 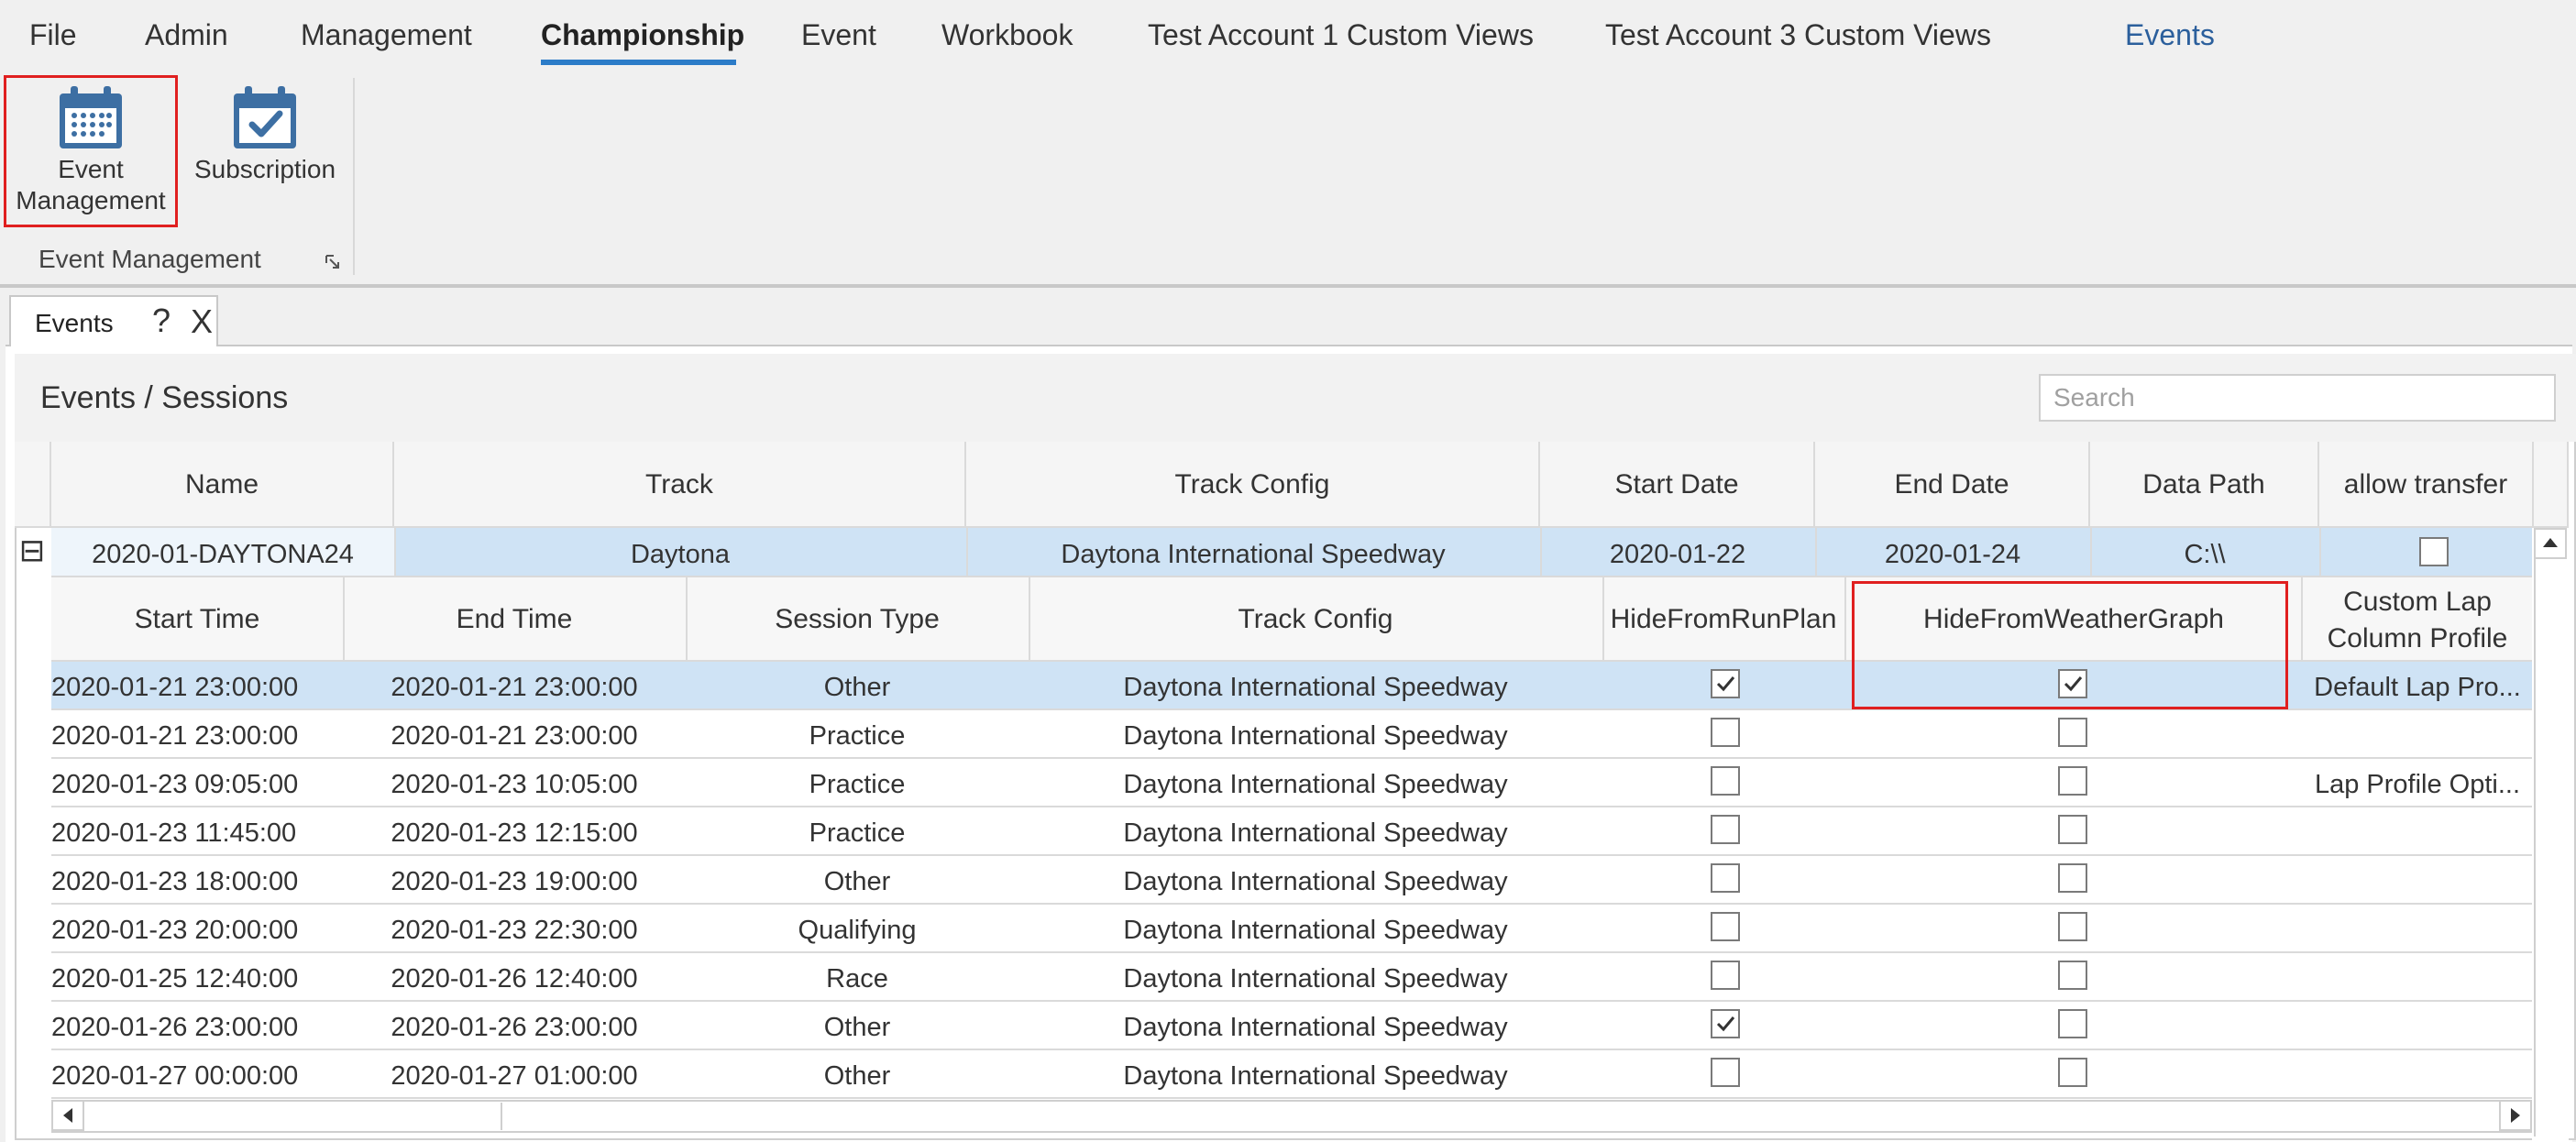 I want to click on horizontal-scroll-thumb, so click(x=1501, y=1116).